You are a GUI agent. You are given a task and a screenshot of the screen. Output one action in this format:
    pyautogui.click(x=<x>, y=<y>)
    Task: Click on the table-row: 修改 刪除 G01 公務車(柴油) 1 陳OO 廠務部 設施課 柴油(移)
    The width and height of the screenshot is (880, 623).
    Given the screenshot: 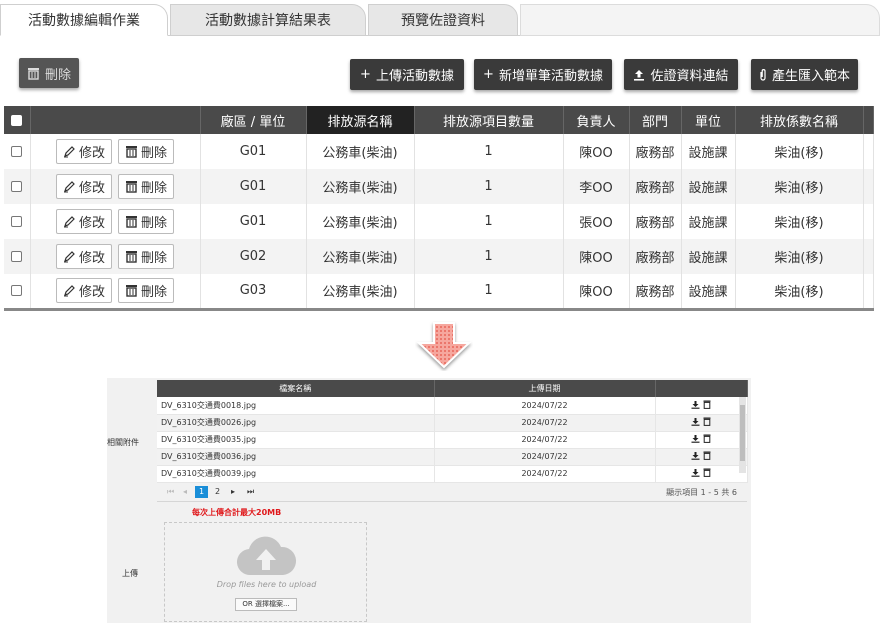 What is the action you would take?
    pyautogui.click(x=439, y=151)
    